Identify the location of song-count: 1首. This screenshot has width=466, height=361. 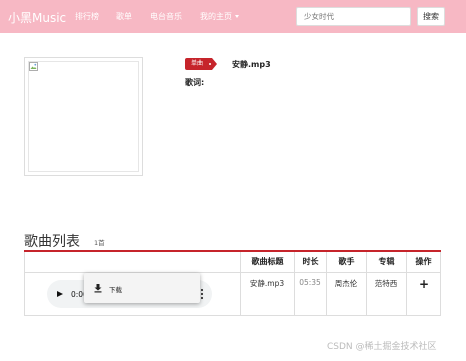
(99, 243).